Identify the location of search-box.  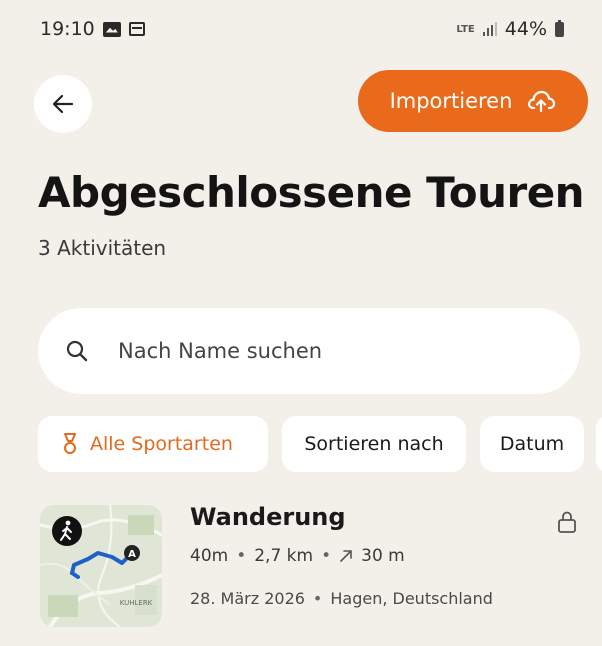
(309, 351).